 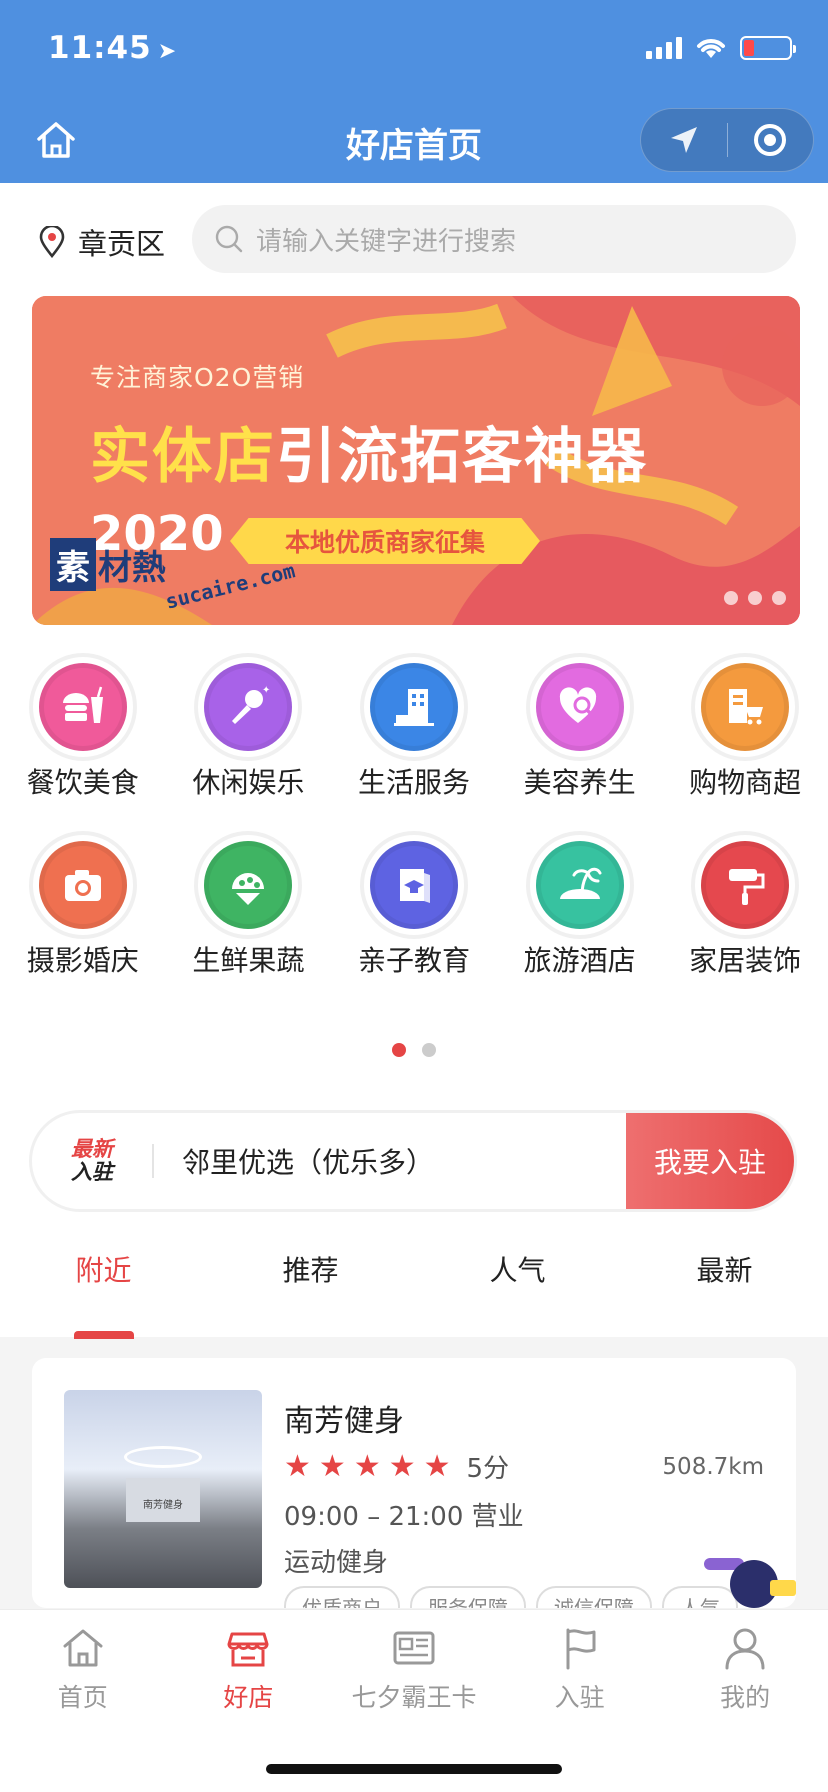 What do you see at coordinates (104, 1335) in the screenshot?
I see `active-tab-indicator` at bounding box center [104, 1335].